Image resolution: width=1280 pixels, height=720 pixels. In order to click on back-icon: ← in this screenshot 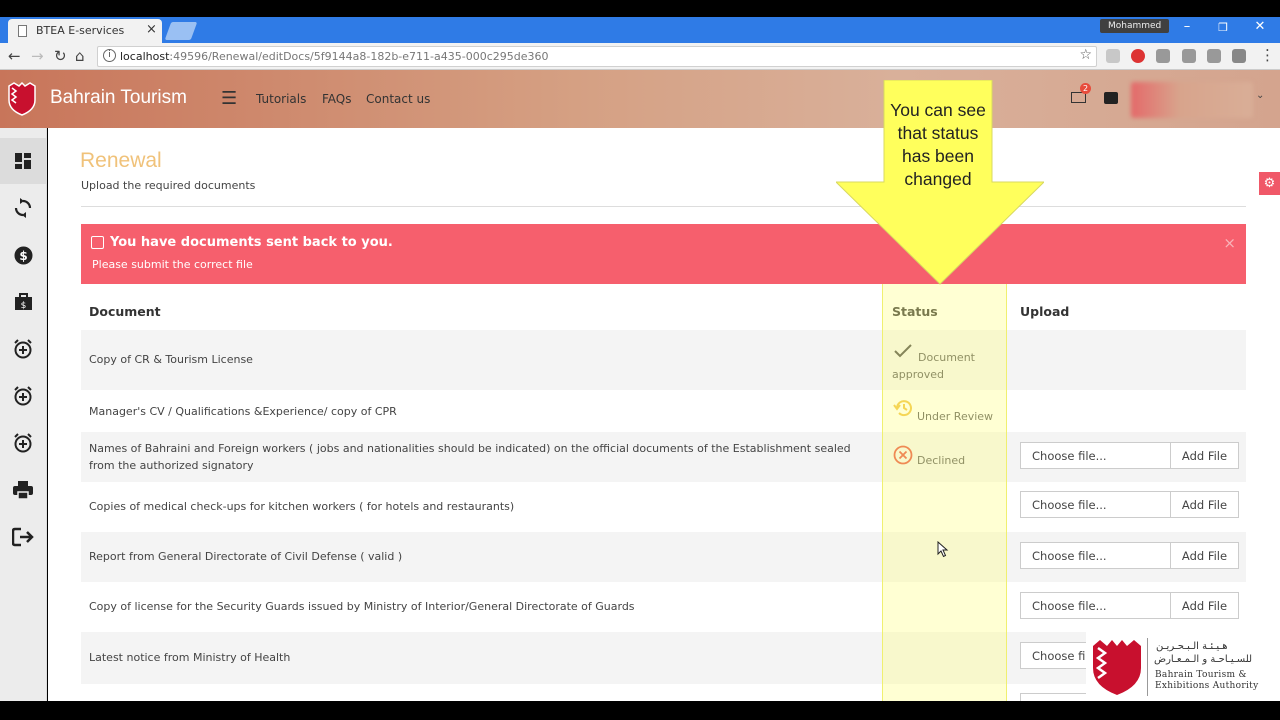, I will do `click(14, 56)`.